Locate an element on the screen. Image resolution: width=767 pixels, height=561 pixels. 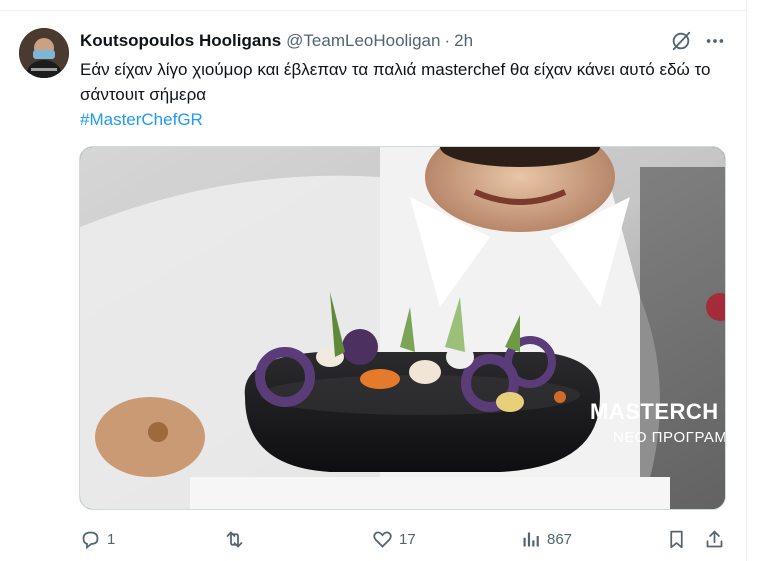
like-count: 17 is located at coordinates (407, 539).